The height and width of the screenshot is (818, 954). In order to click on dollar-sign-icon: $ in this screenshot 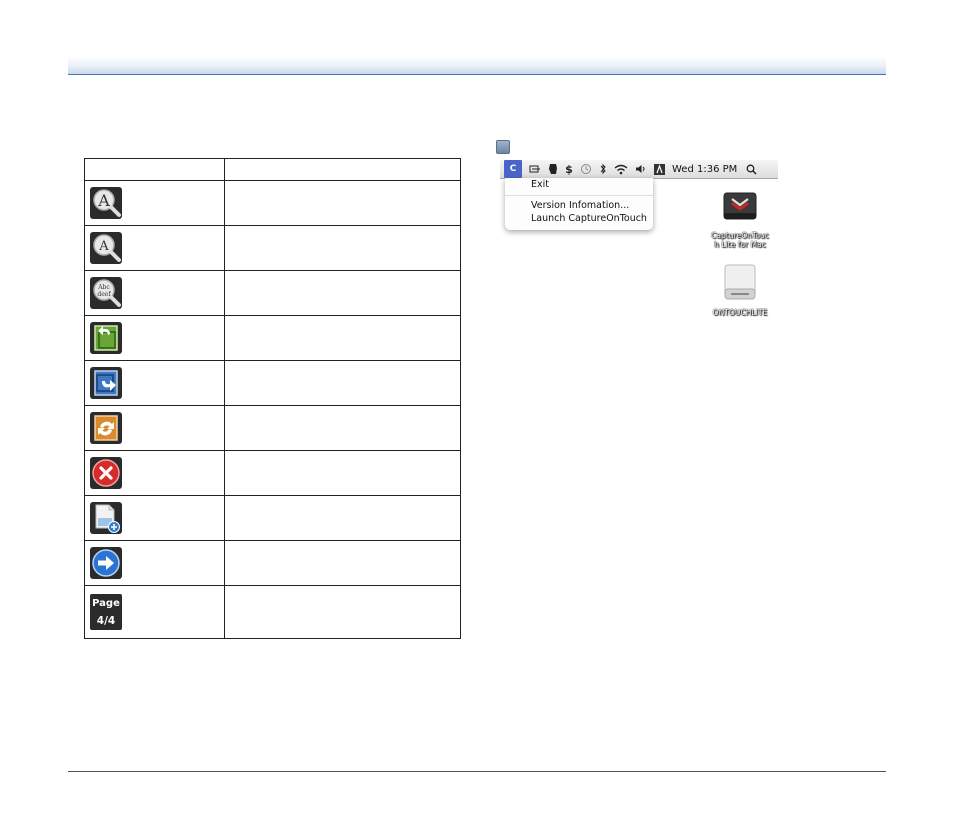, I will do `click(569, 169)`.